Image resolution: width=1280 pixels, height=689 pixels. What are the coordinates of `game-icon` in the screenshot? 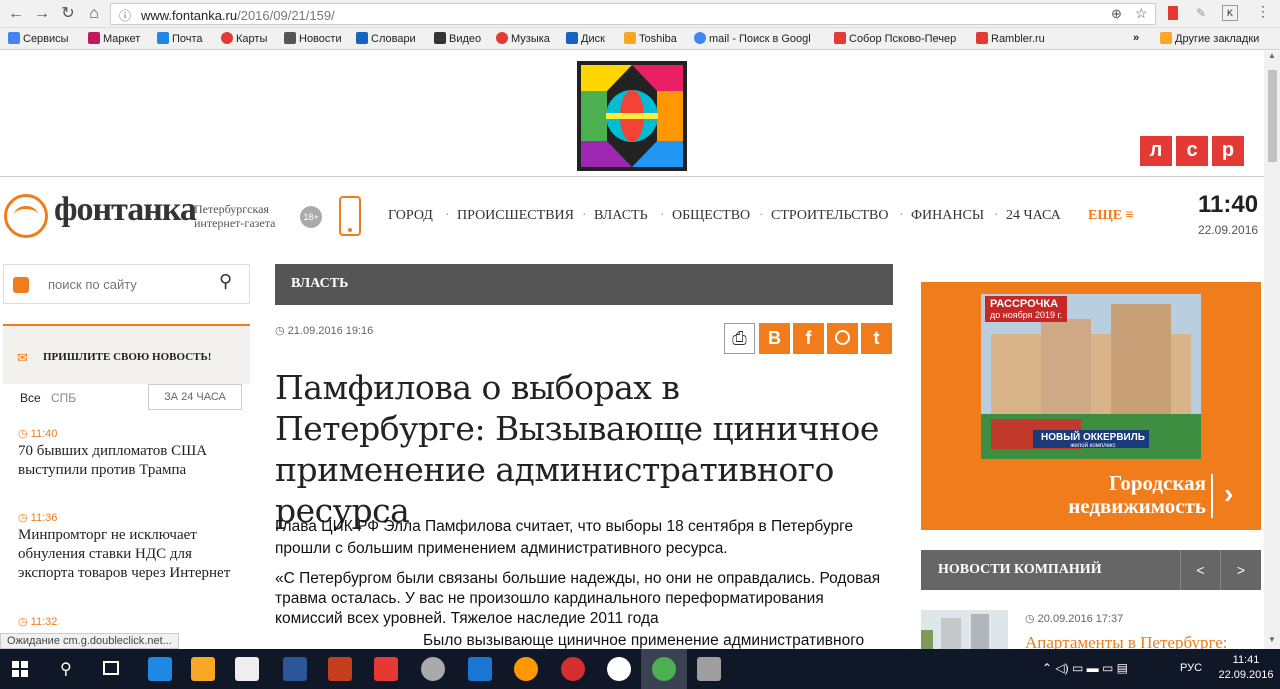 It's located at (526, 669).